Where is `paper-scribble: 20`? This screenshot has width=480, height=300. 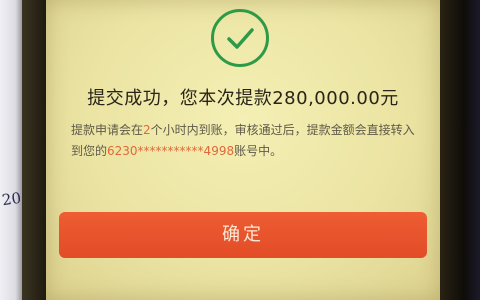 paper-scribble: 20 is located at coordinates (11, 199).